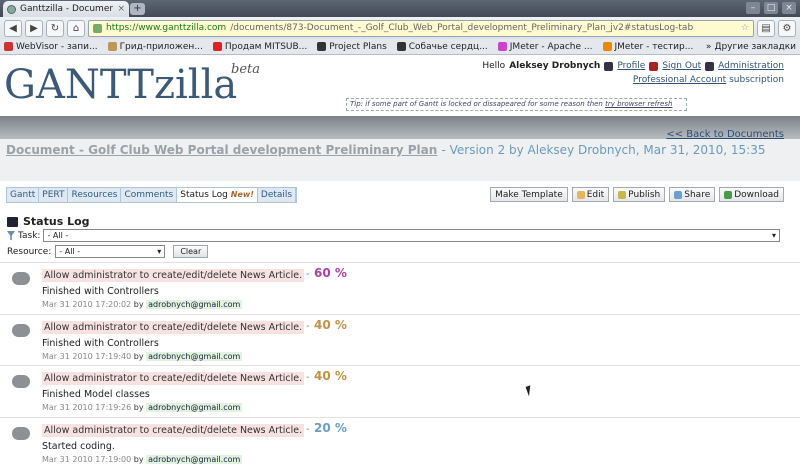  Describe the element at coordinates (78, 446) in the screenshot. I see `log-message: Started coding.` at that location.